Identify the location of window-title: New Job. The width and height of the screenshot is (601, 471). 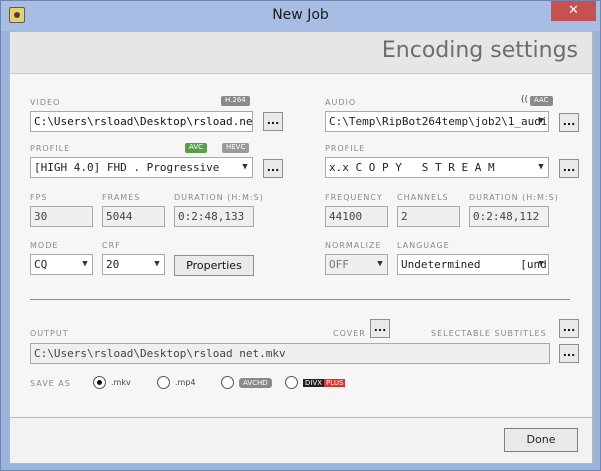
(300, 15).